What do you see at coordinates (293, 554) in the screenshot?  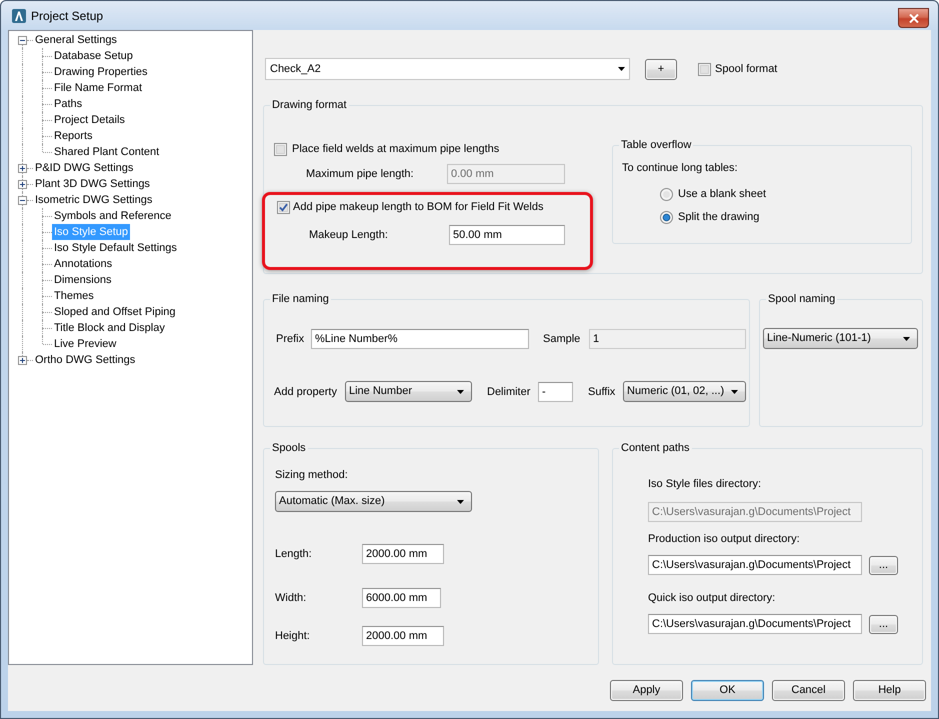 I see `field-label: Length:` at bounding box center [293, 554].